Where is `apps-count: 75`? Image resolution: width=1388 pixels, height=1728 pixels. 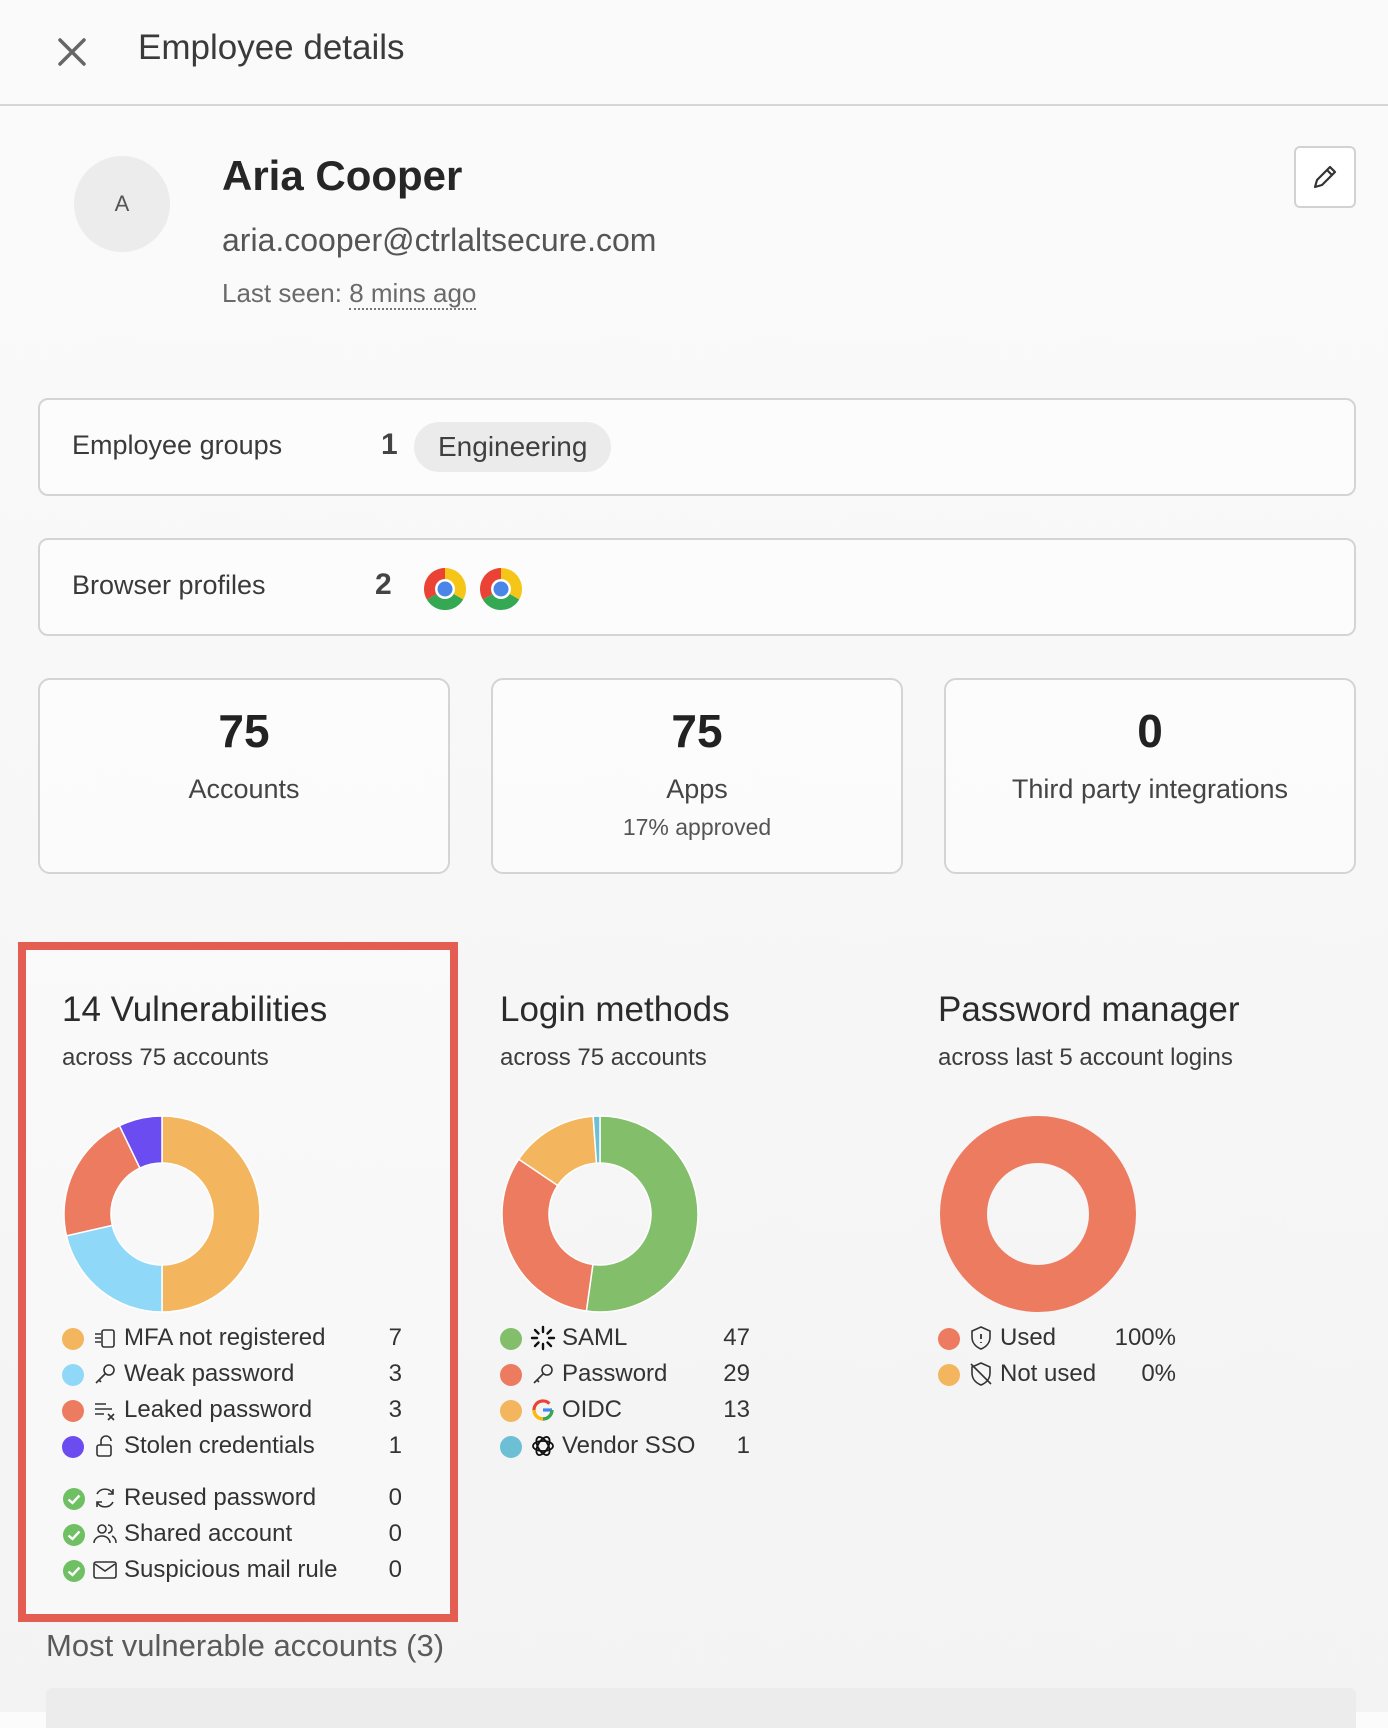 apps-count: 75 is located at coordinates (697, 731).